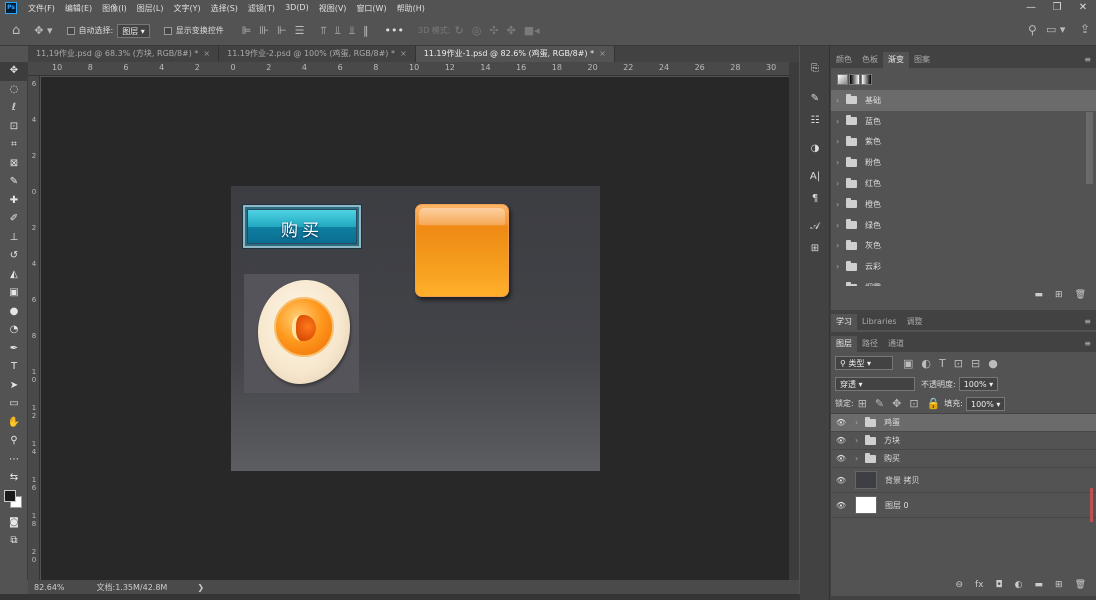 This screenshot has width=1096, height=600. What do you see at coordinates (49, 587) in the screenshot?
I see `zoom-level: 82.64%` at bounding box center [49, 587].